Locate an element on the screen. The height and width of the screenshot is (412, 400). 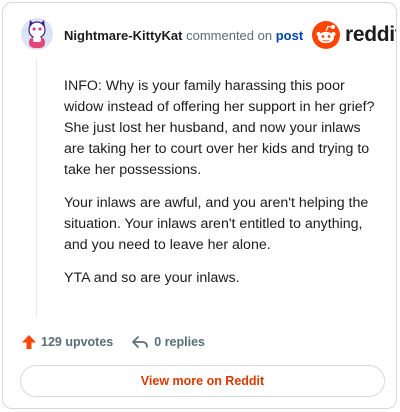
reply-stat: 0 replies is located at coordinates (168, 342).